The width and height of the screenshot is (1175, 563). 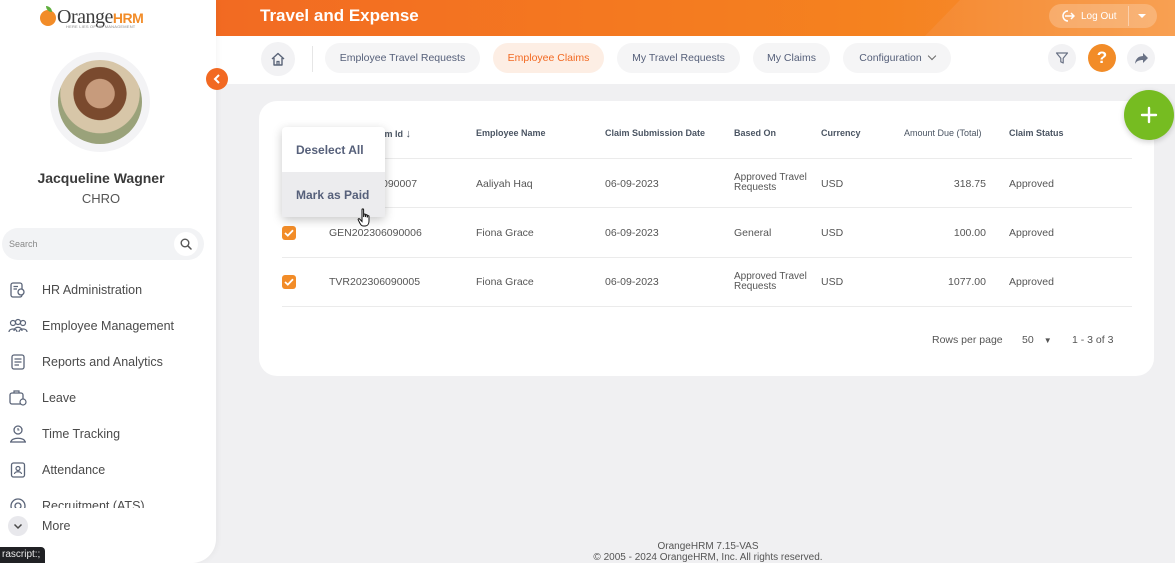 I want to click on row1-claim-id: 090007, so click(x=399, y=184).